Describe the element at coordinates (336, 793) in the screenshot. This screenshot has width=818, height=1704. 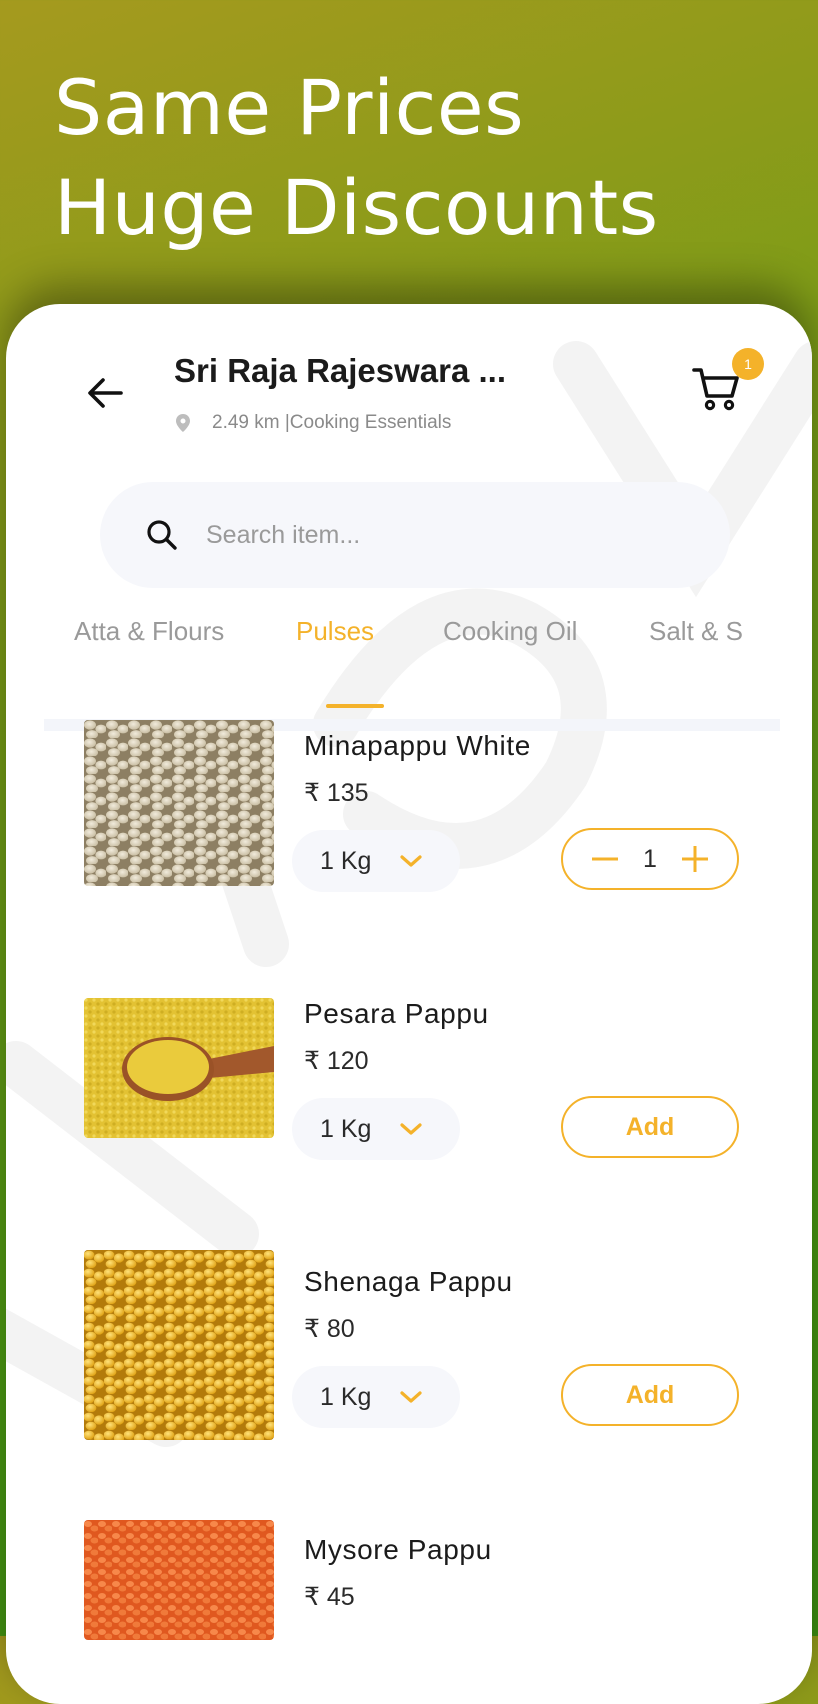
I see `product-price: ₹ 135` at that location.